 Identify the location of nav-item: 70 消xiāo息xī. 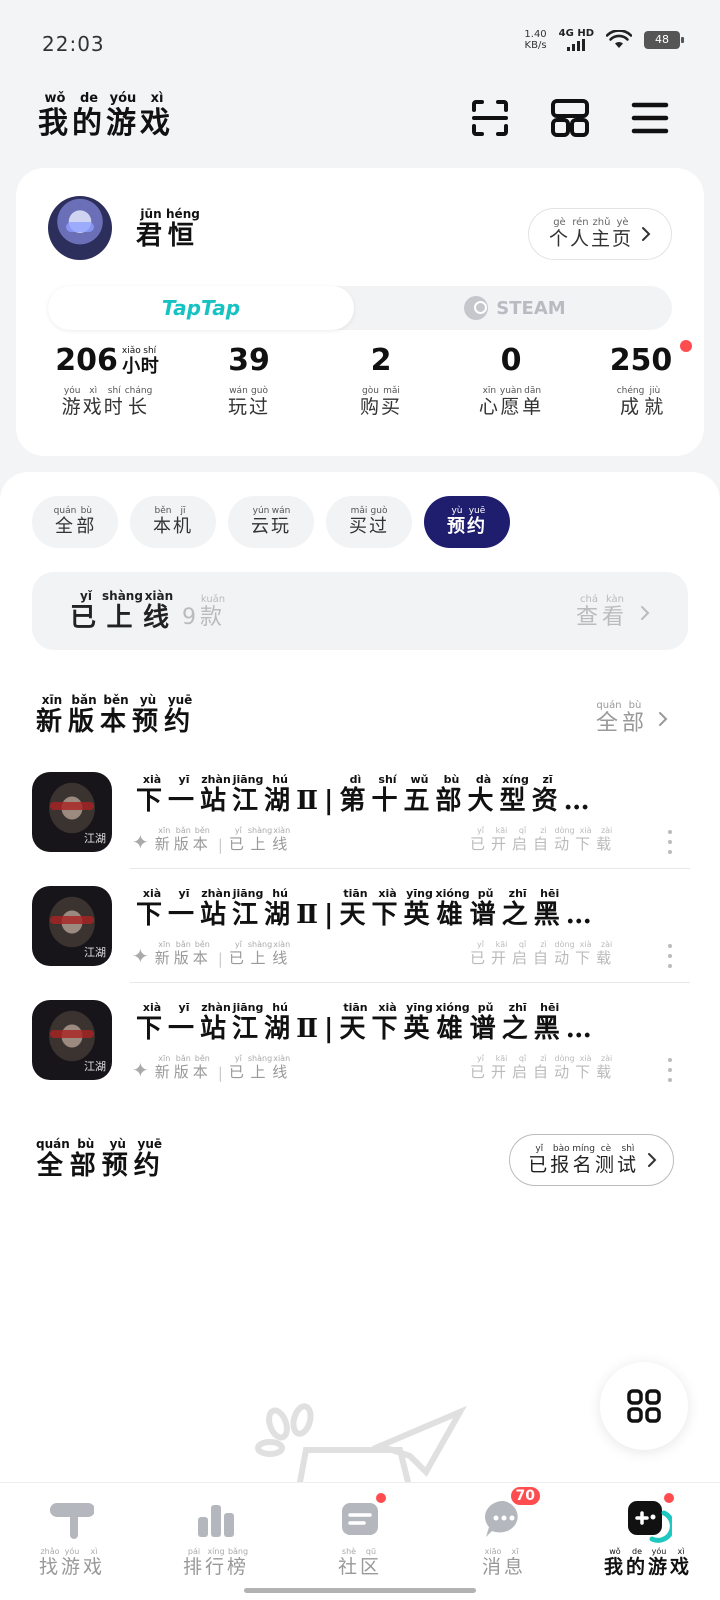
(504, 1538).